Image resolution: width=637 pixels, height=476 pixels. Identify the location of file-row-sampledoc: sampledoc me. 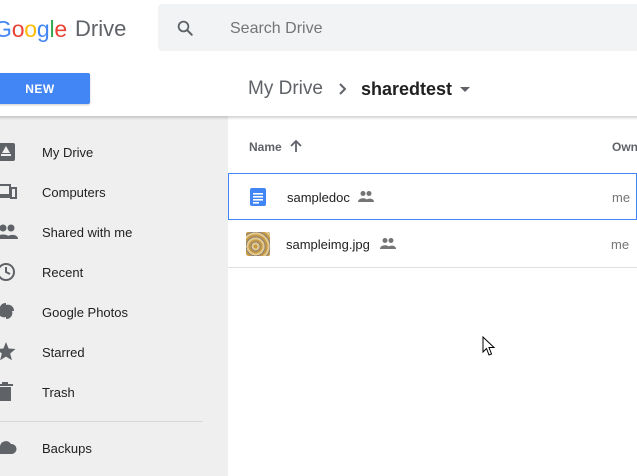
(432, 196).